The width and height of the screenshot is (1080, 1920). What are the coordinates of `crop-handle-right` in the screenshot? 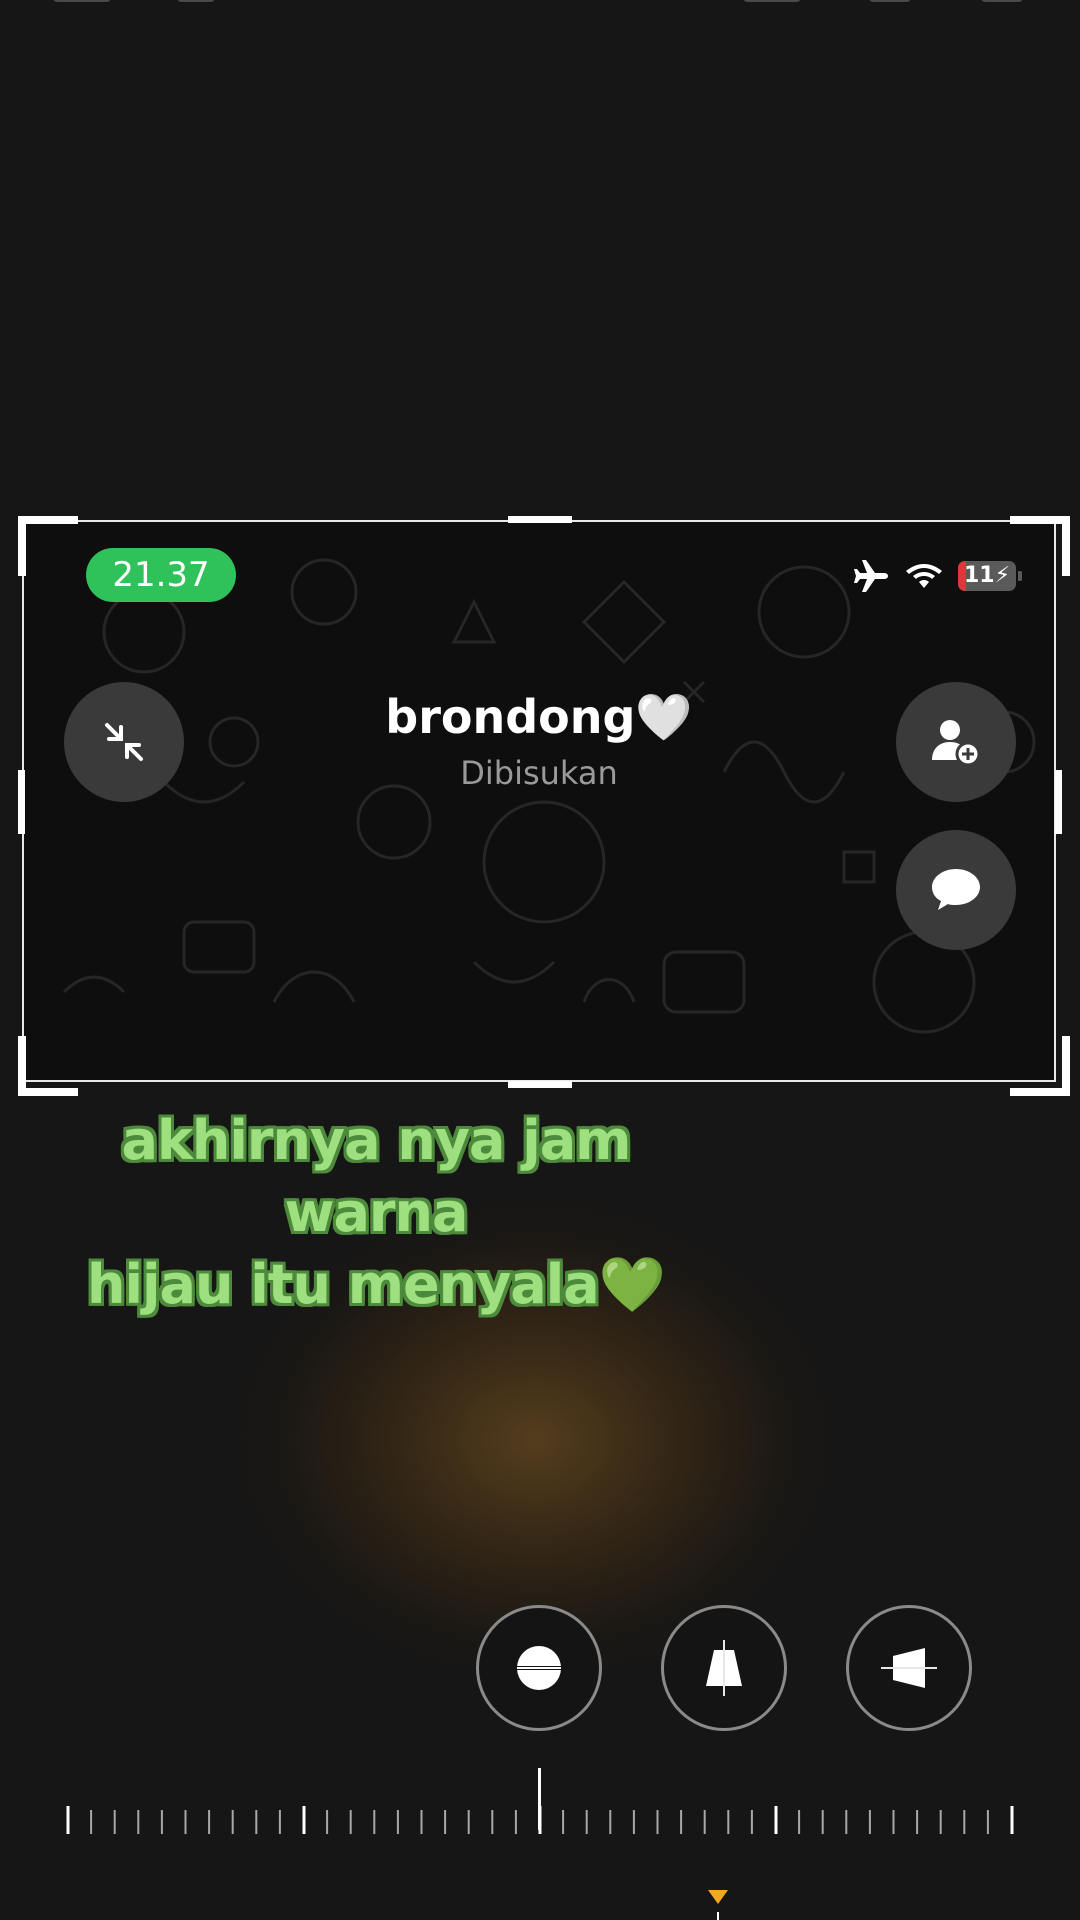 It's located at (1058, 802).